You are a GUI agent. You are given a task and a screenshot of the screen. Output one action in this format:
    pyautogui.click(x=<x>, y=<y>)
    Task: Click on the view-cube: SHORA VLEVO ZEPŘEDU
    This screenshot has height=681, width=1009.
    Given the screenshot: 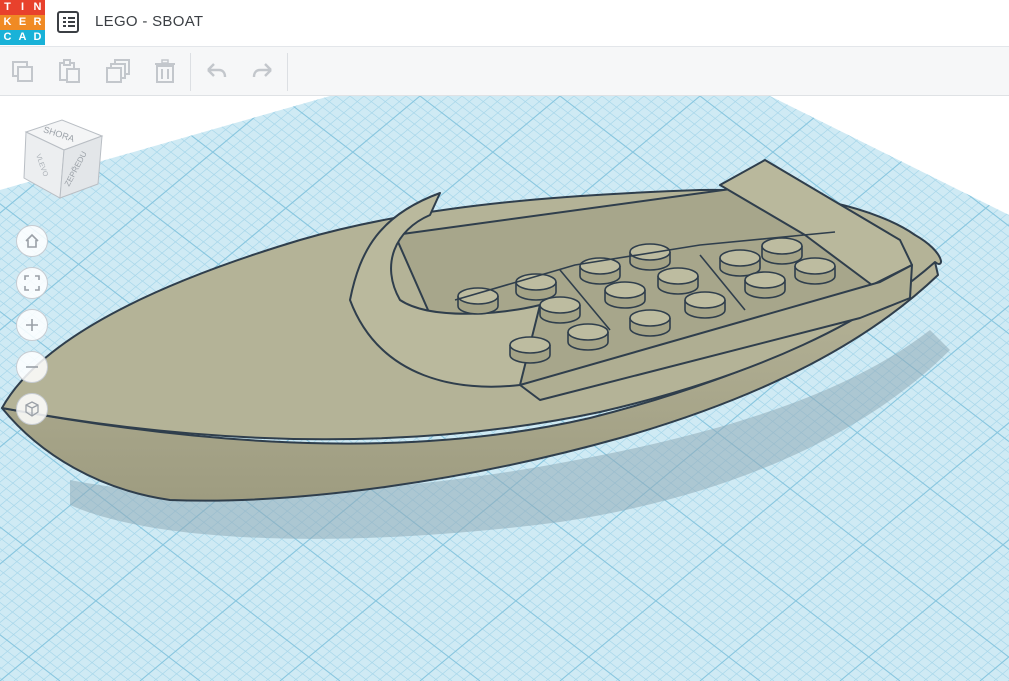 What is the action you would take?
    pyautogui.click(x=62, y=163)
    